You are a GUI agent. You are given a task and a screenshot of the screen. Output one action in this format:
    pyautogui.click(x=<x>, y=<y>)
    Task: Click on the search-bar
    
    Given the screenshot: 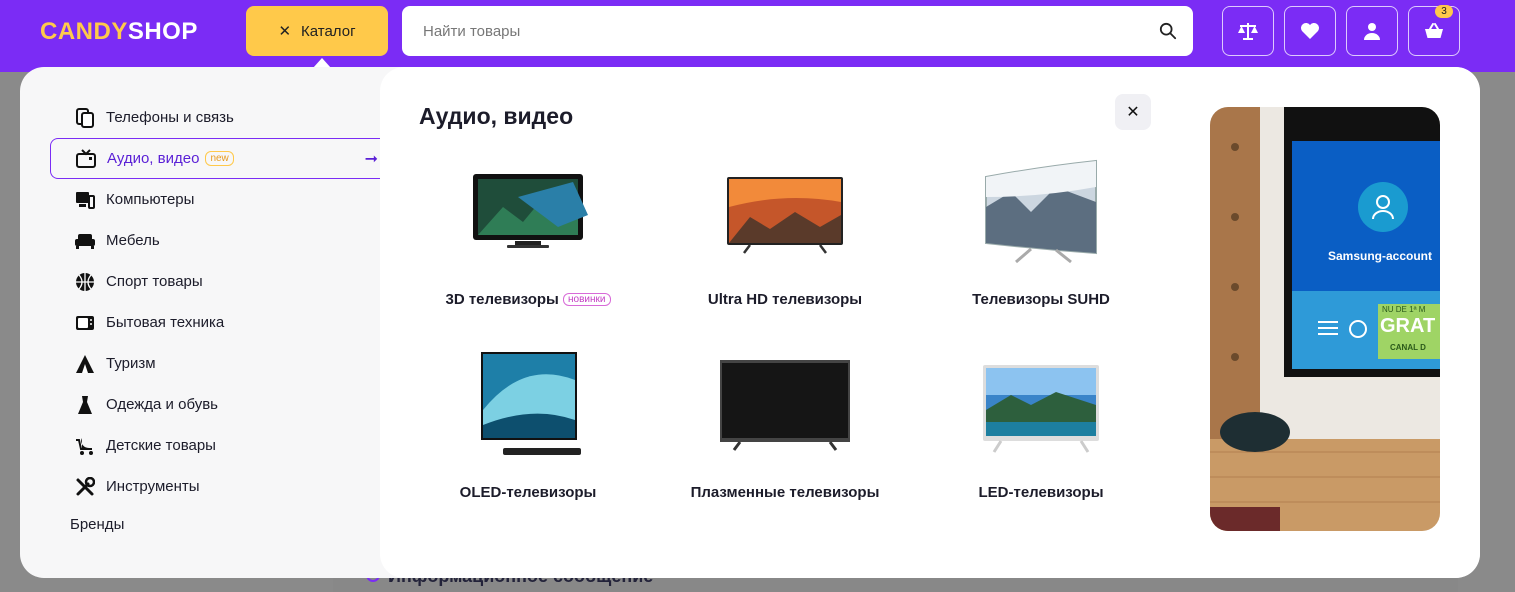 What is the action you would take?
    pyautogui.click(x=797, y=31)
    